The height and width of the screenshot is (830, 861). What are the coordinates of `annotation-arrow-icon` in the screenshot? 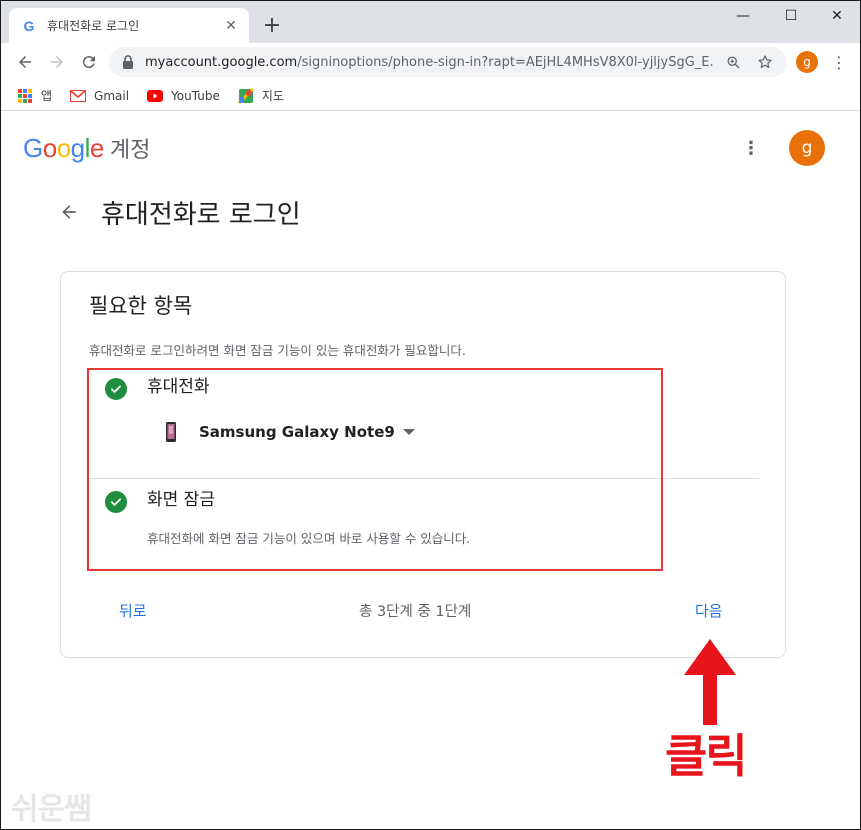 It's located at (710, 682).